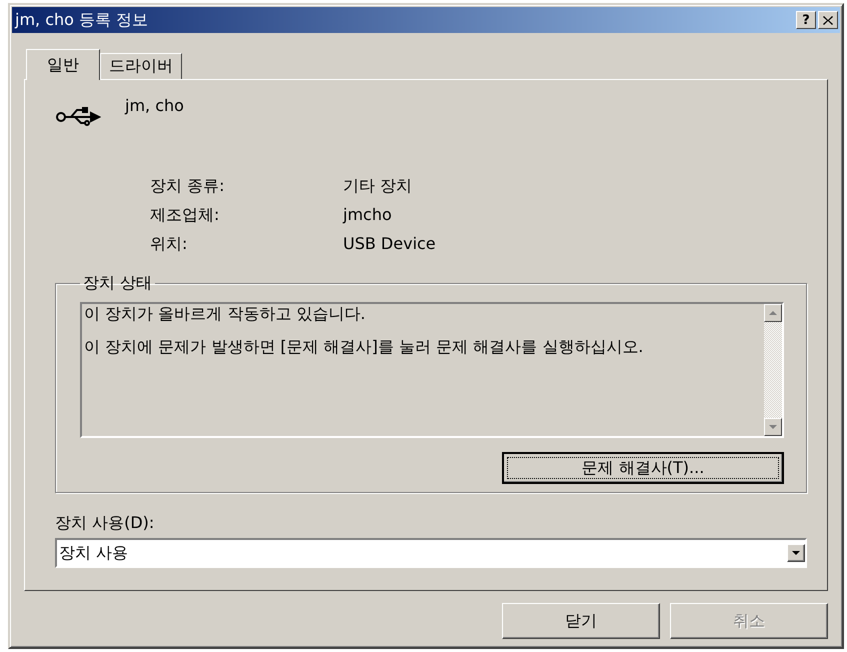 This screenshot has height=652, width=847. What do you see at coordinates (141, 66) in the screenshot?
I see `tab: 드라이버` at bounding box center [141, 66].